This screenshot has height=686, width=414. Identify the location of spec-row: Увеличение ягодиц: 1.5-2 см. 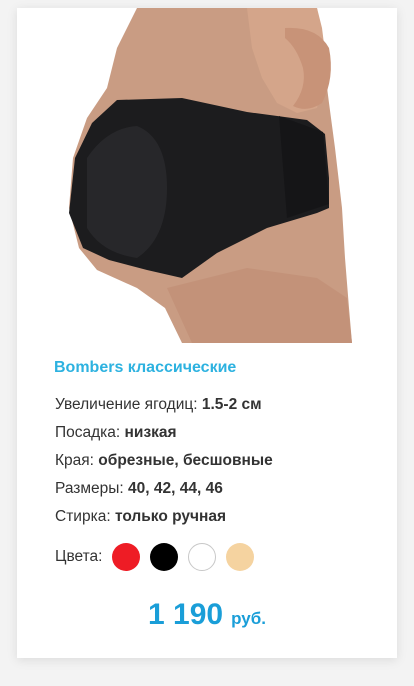
(164, 410).